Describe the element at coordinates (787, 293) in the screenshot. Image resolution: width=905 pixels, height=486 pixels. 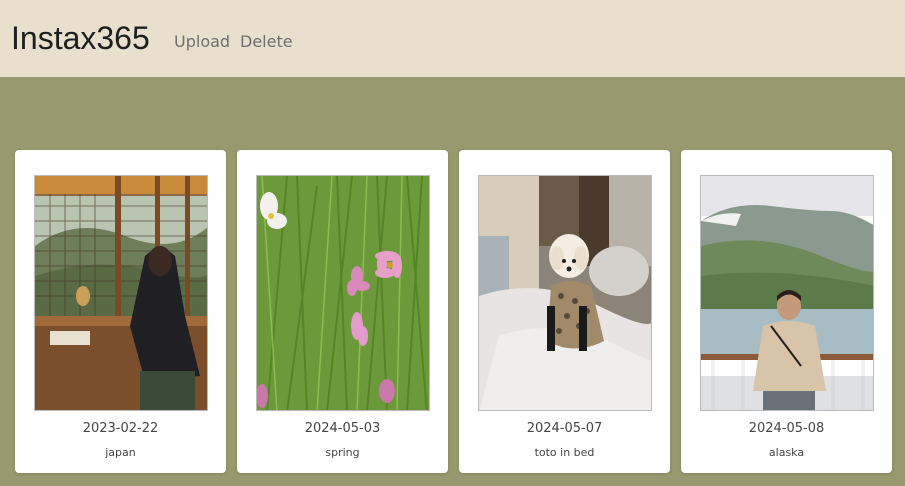
I see `photo-alaska` at that location.